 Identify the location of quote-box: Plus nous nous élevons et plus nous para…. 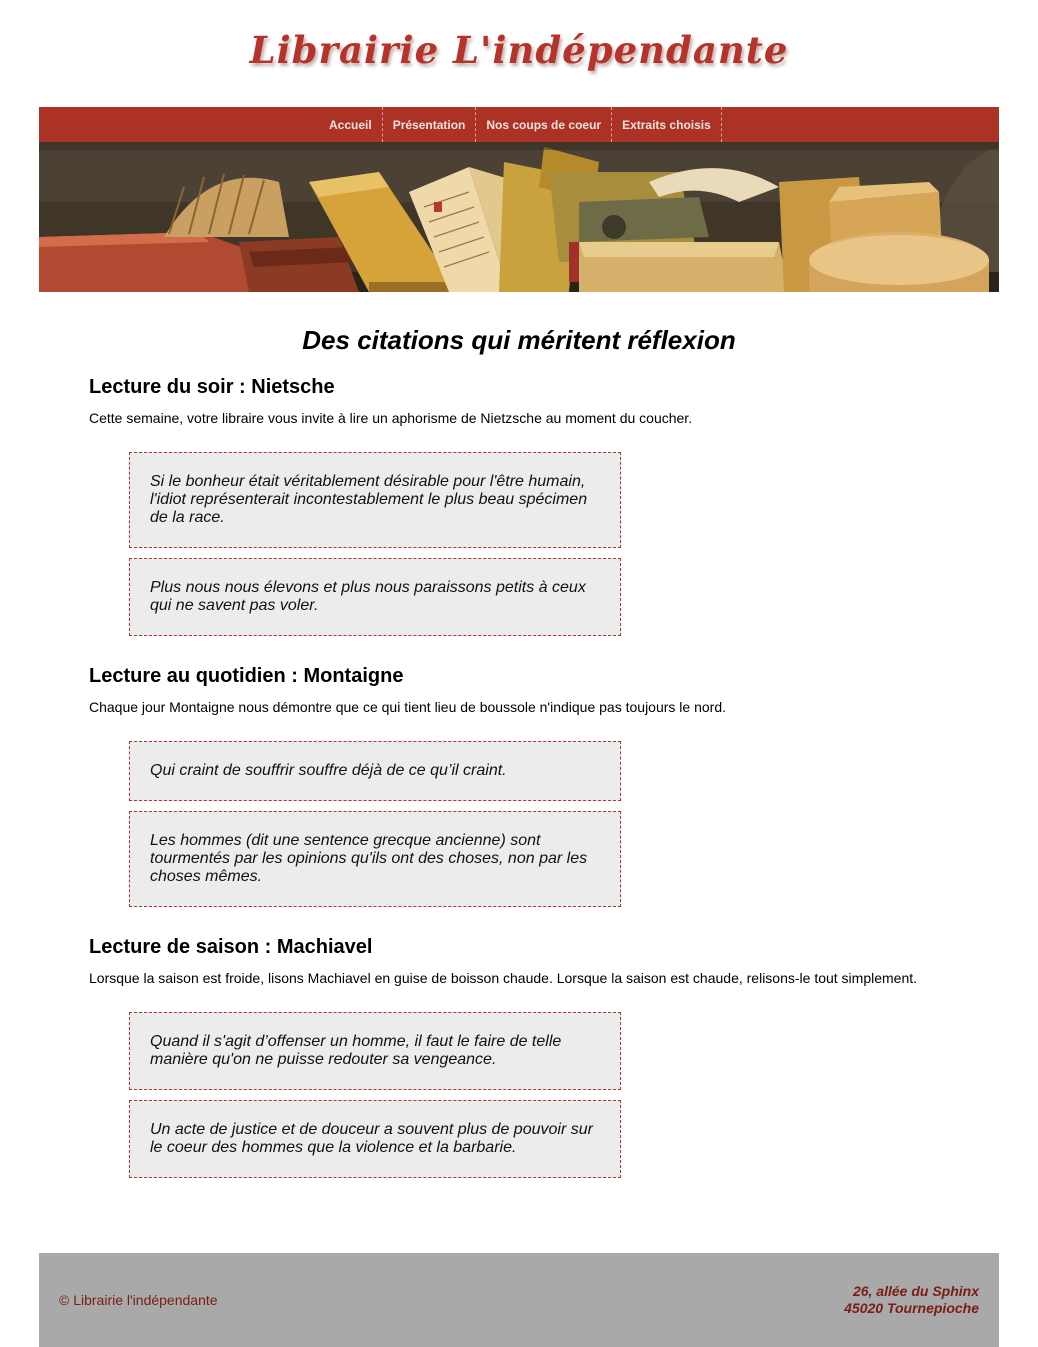
(375, 597).